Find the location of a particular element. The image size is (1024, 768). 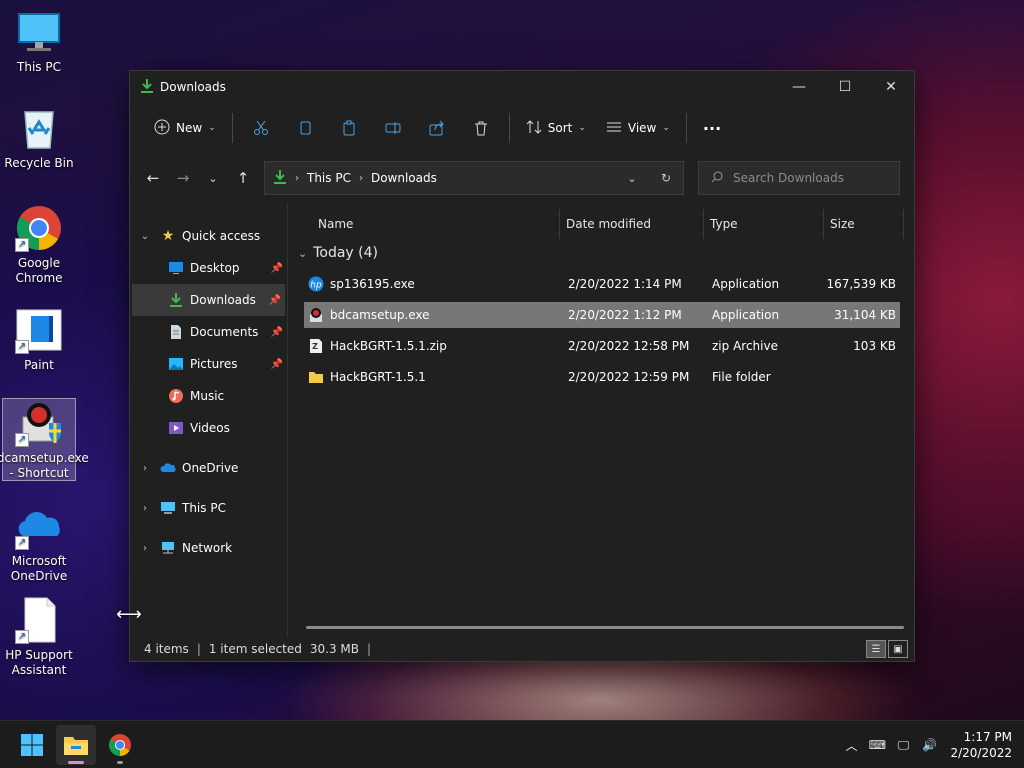

taskbar-chrome is located at coordinates (120, 745).